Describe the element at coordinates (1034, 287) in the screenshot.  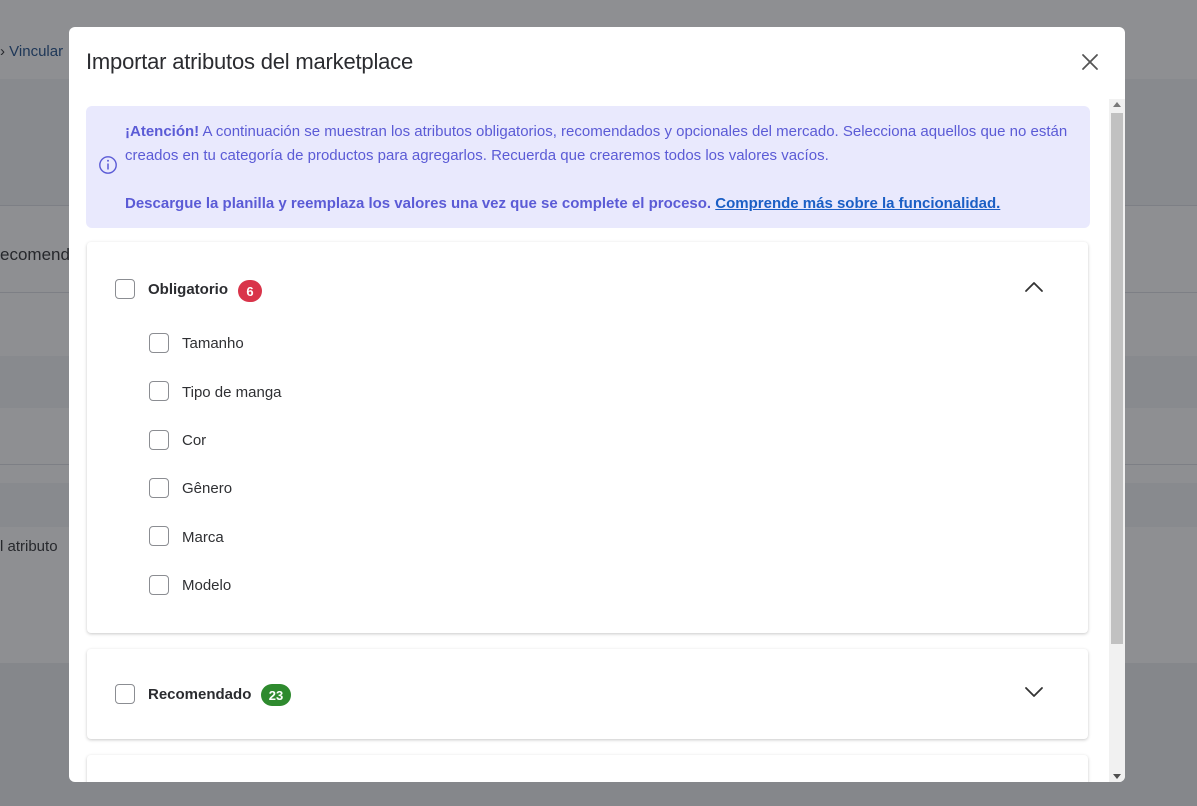
I see `chevron-up-icon` at that location.